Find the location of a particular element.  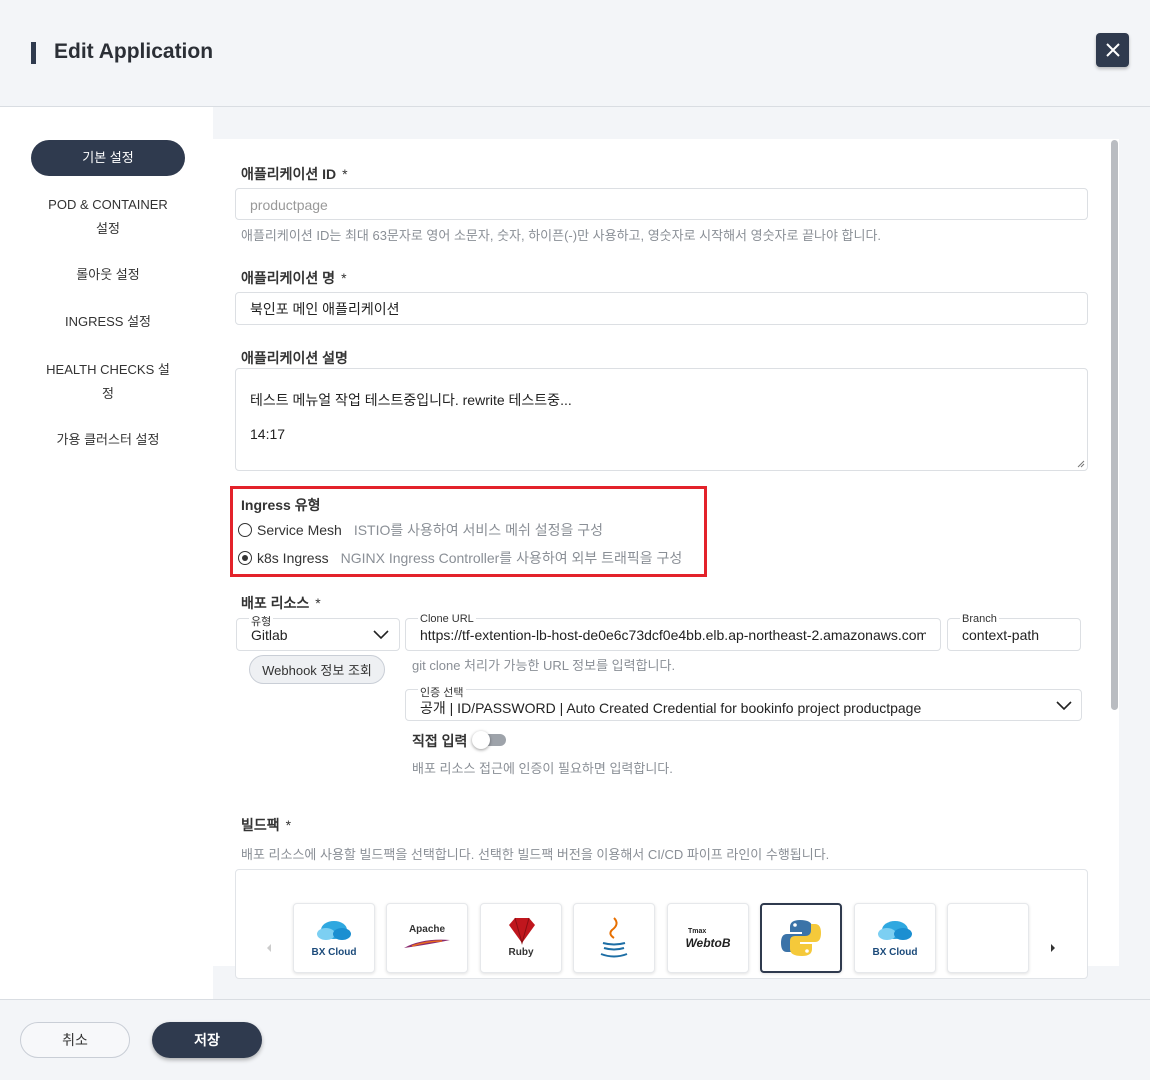

dialog-header: Edit Application is located at coordinates (575, 53).